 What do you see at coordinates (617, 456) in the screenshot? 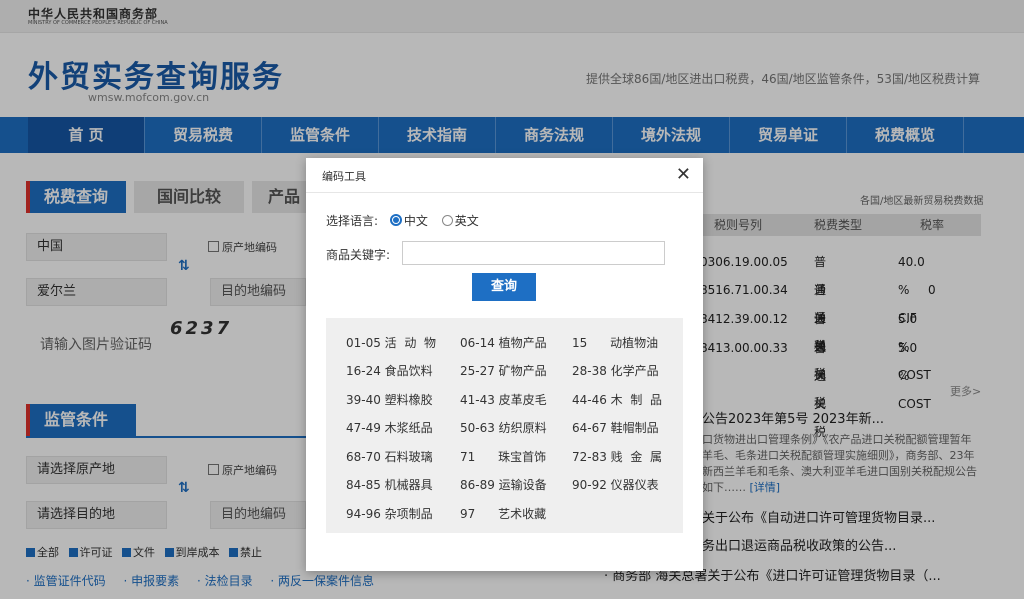
I see `category-item: 72-83 贱 金 属` at bounding box center [617, 456].